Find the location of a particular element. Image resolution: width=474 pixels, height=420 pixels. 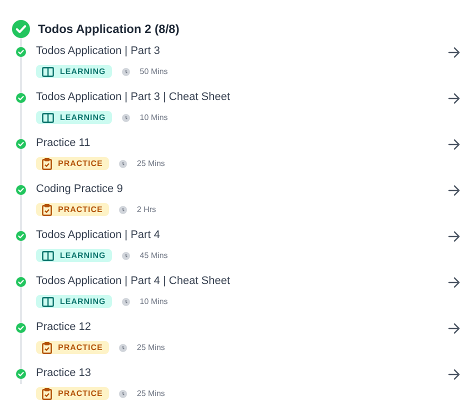

lesson-title: Practice 13 is located at coordinates (64, 373).